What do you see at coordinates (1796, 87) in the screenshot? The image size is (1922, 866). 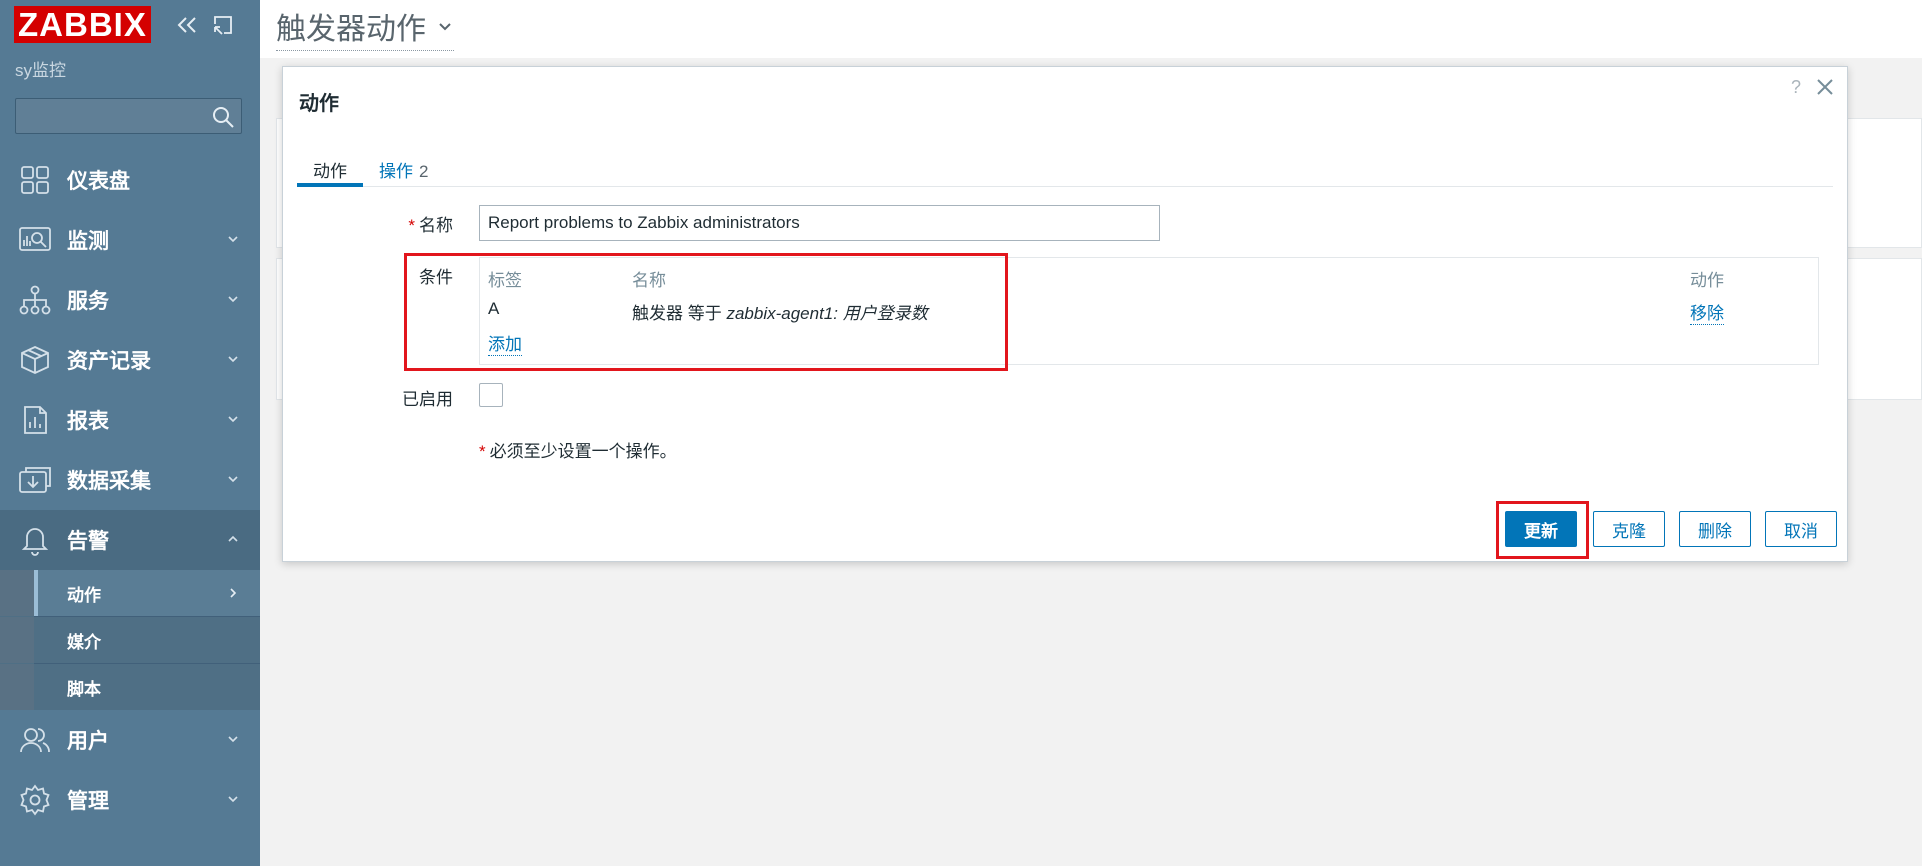 I see `help-icon: ?` at bounding box center [1796, 87].